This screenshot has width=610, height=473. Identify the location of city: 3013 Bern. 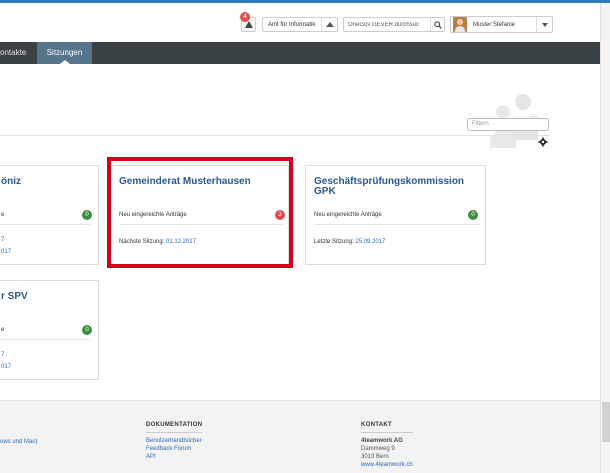
(375, 457).